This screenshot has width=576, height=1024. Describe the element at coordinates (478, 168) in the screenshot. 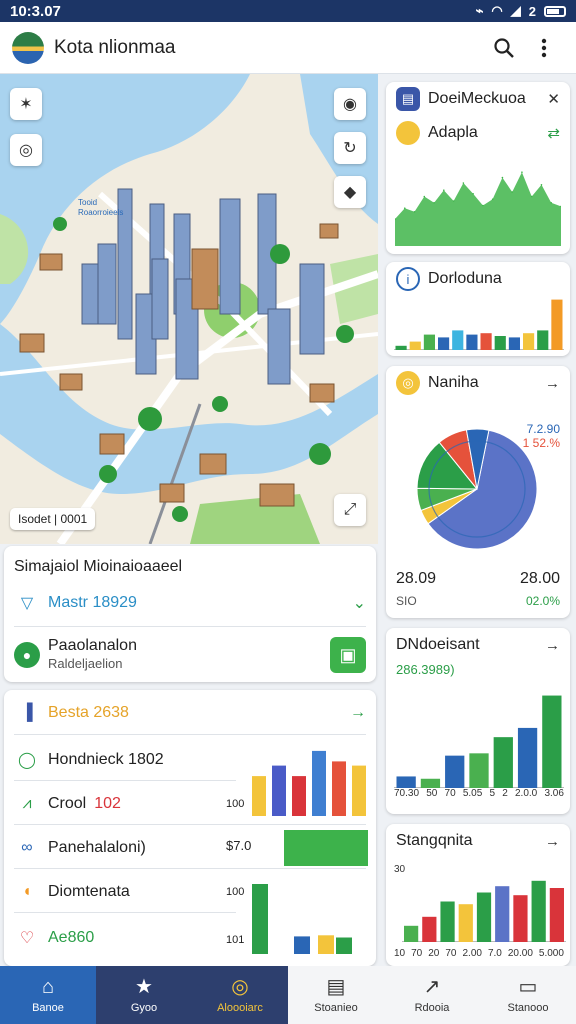

I see `card-overview: ▤ DoeiMeckuoa ✕ Adapla ⇄` at that location.